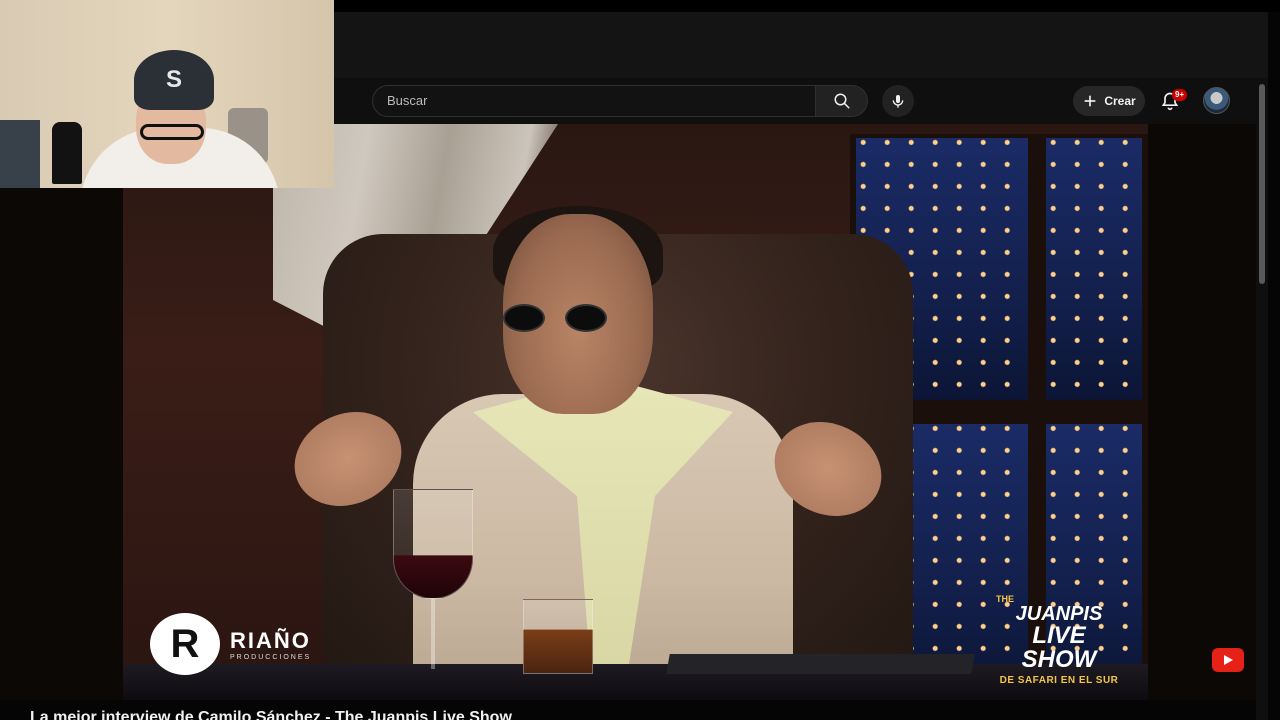  Describe the element at coordinates (67, 153) in the screenshot. I see `microphone-image` at that location.